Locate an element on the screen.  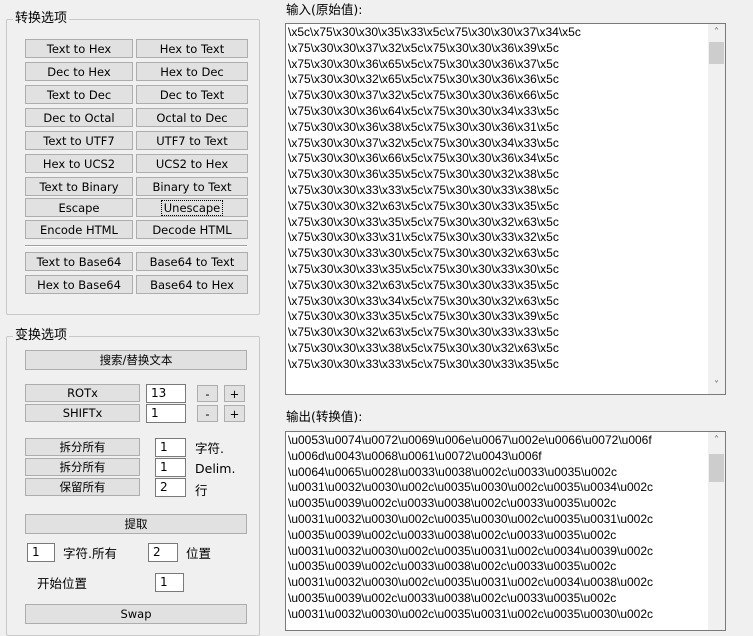
split-by-char-button: 拆分所有 is located at coordinates (82, 447).